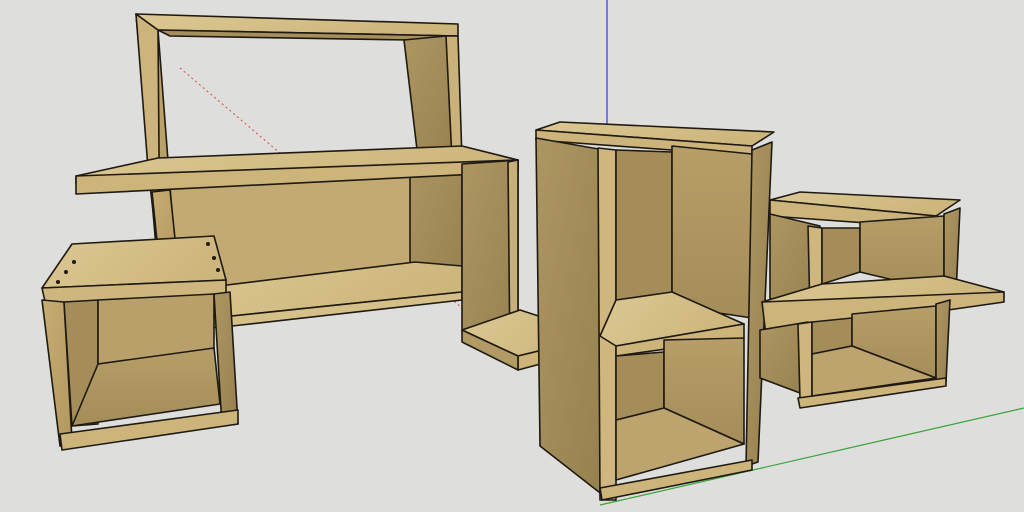 The height and width of the screenshot is (512, 1024). I want to click on tower-back-upper, so click(644, 225).